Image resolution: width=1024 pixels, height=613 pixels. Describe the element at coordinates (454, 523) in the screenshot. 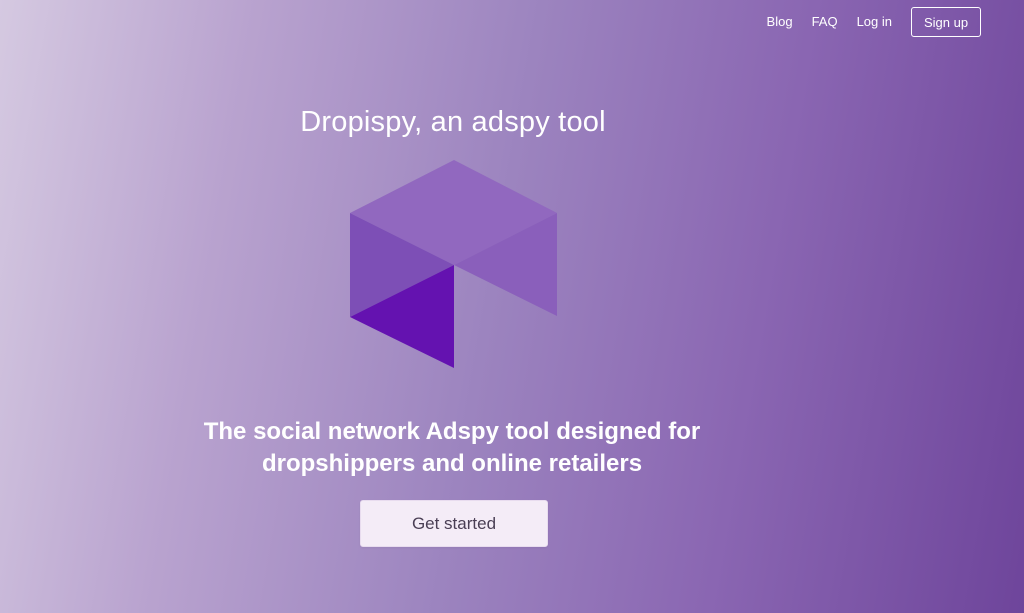

I see `get-started-button: Get started` at that location.